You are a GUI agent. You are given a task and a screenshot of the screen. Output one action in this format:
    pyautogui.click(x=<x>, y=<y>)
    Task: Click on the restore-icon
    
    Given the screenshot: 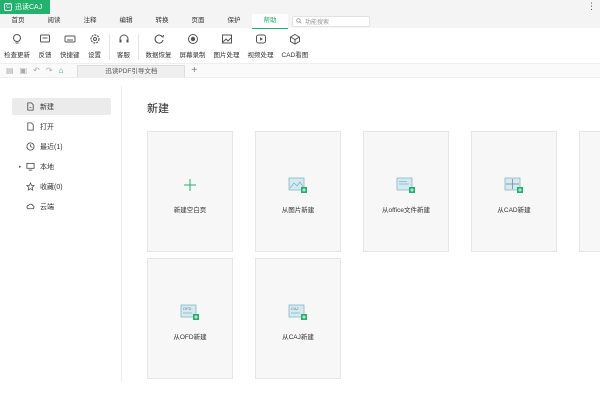 What is the action you would take?
    pyautogui.click(x=159, y=39)
    